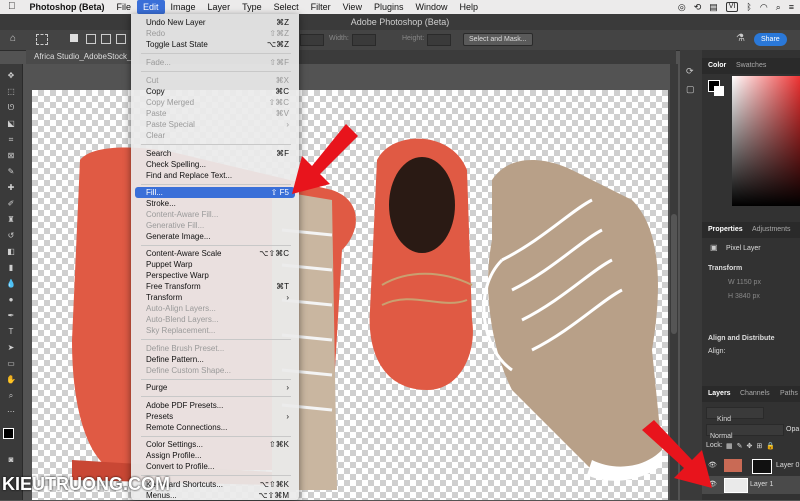 The height and width of the screenshot is (501, 800). I want to click on tab-properties: Properties, so click(725, 230).